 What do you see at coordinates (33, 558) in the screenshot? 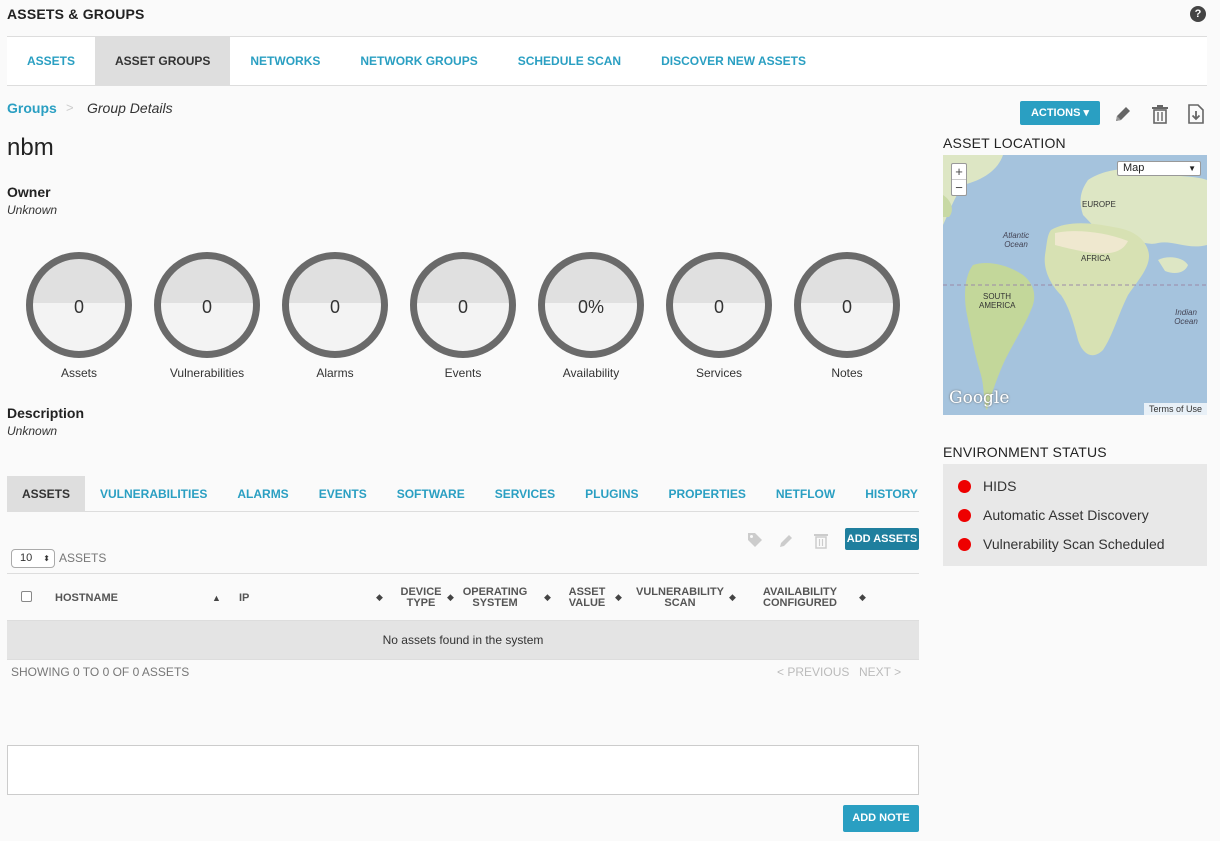
I see `page-size-select: 10 ⬍` at bounding box center [33, 558].